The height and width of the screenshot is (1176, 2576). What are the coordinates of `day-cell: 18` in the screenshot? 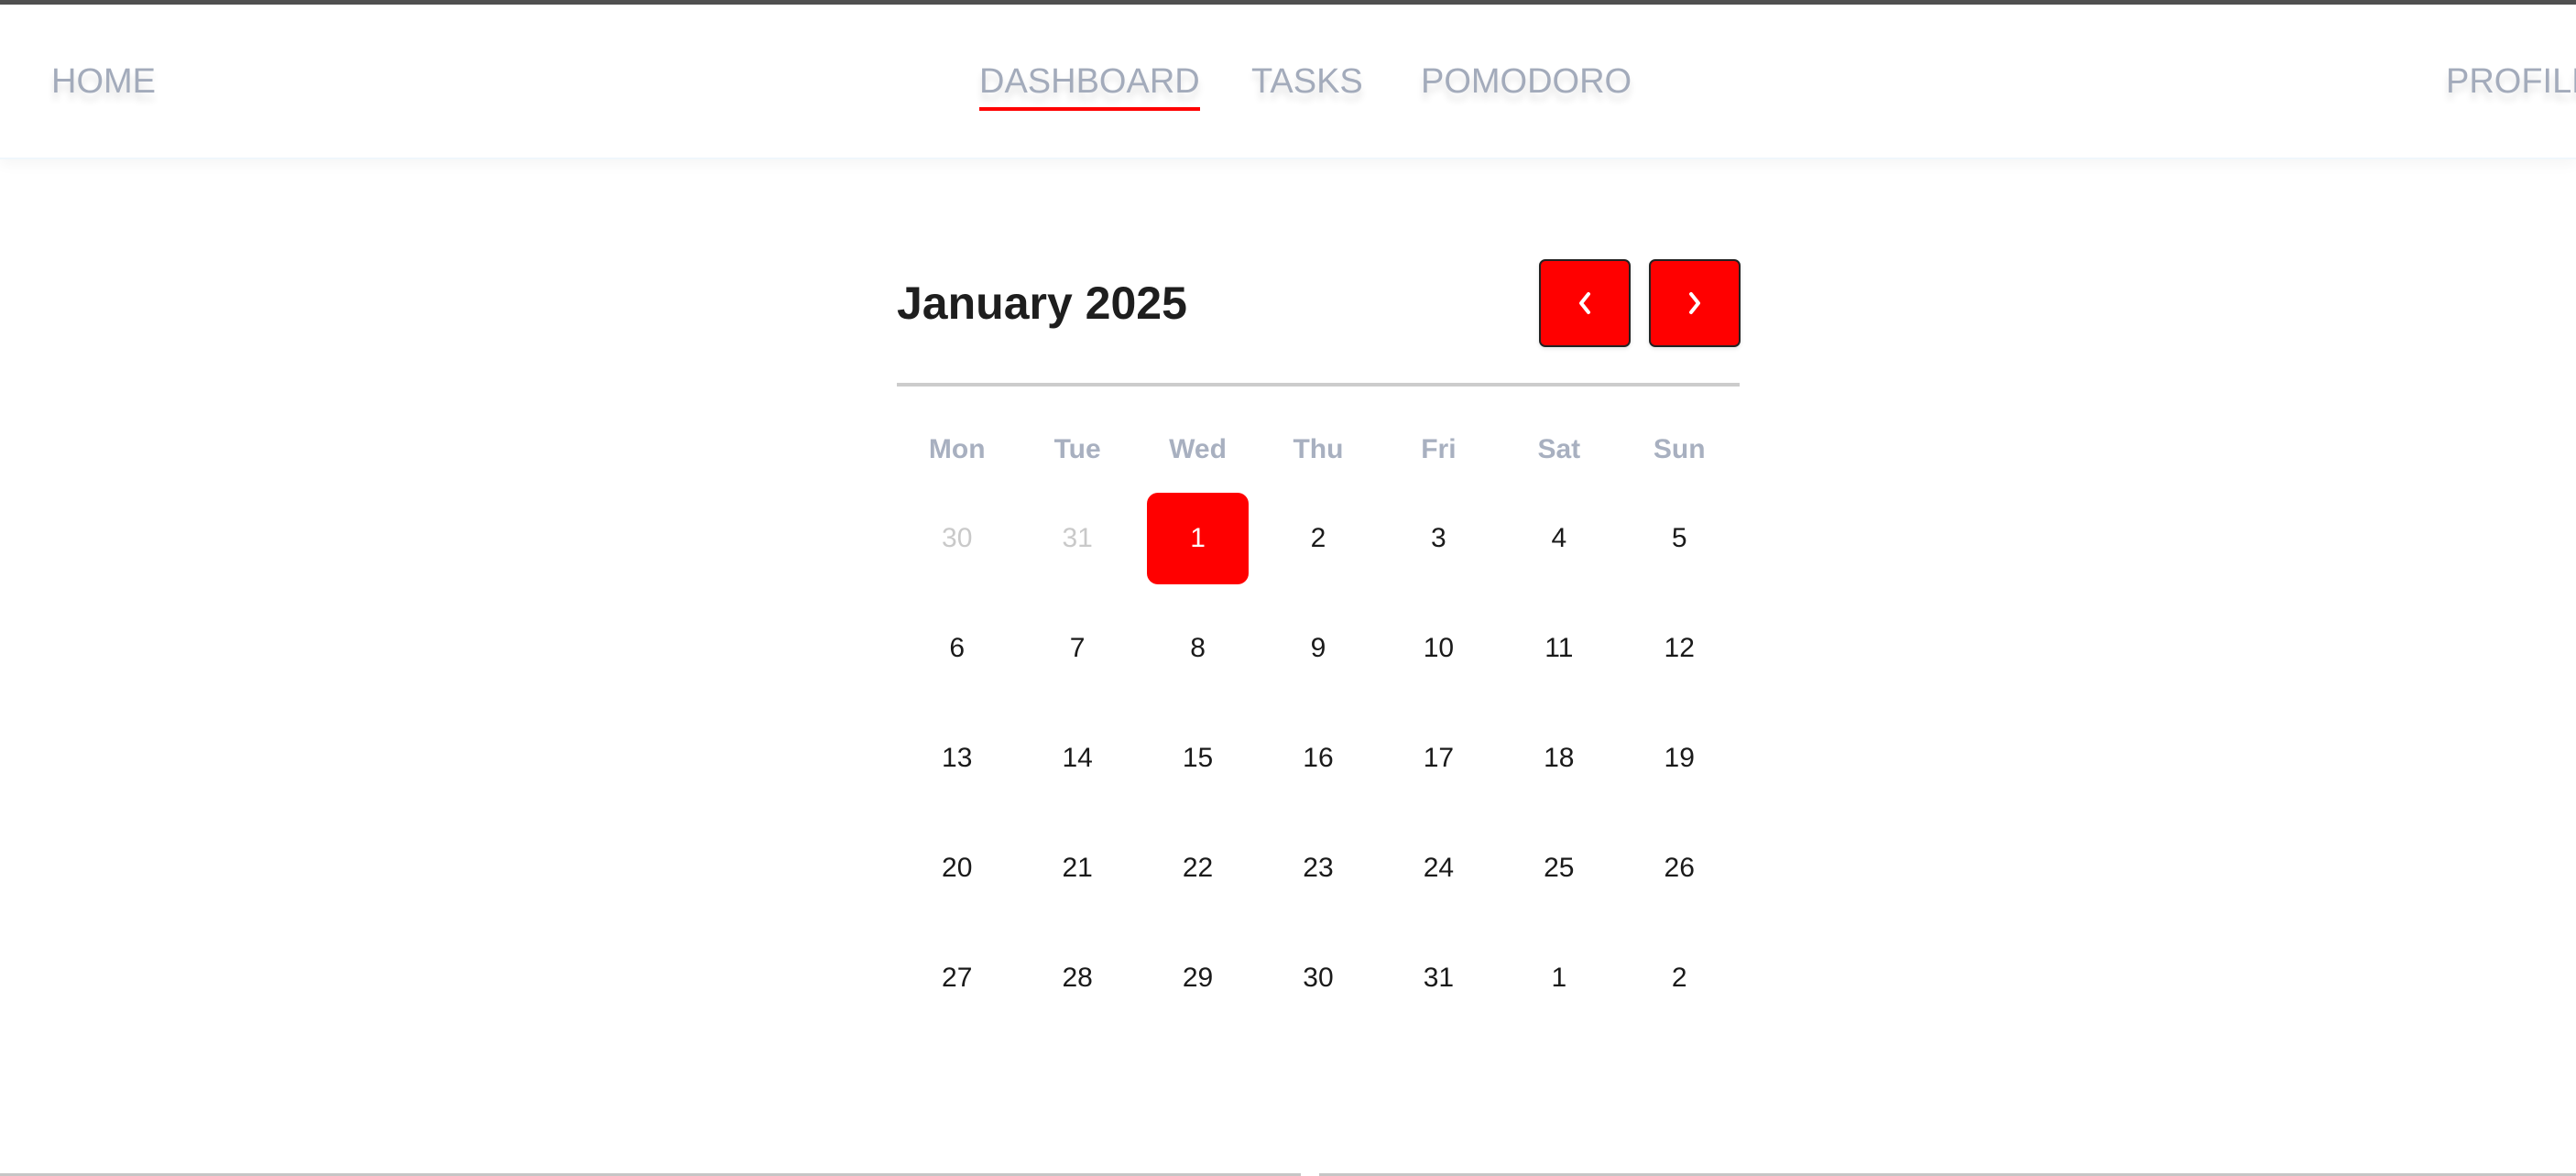 It's located at (1559, 767).